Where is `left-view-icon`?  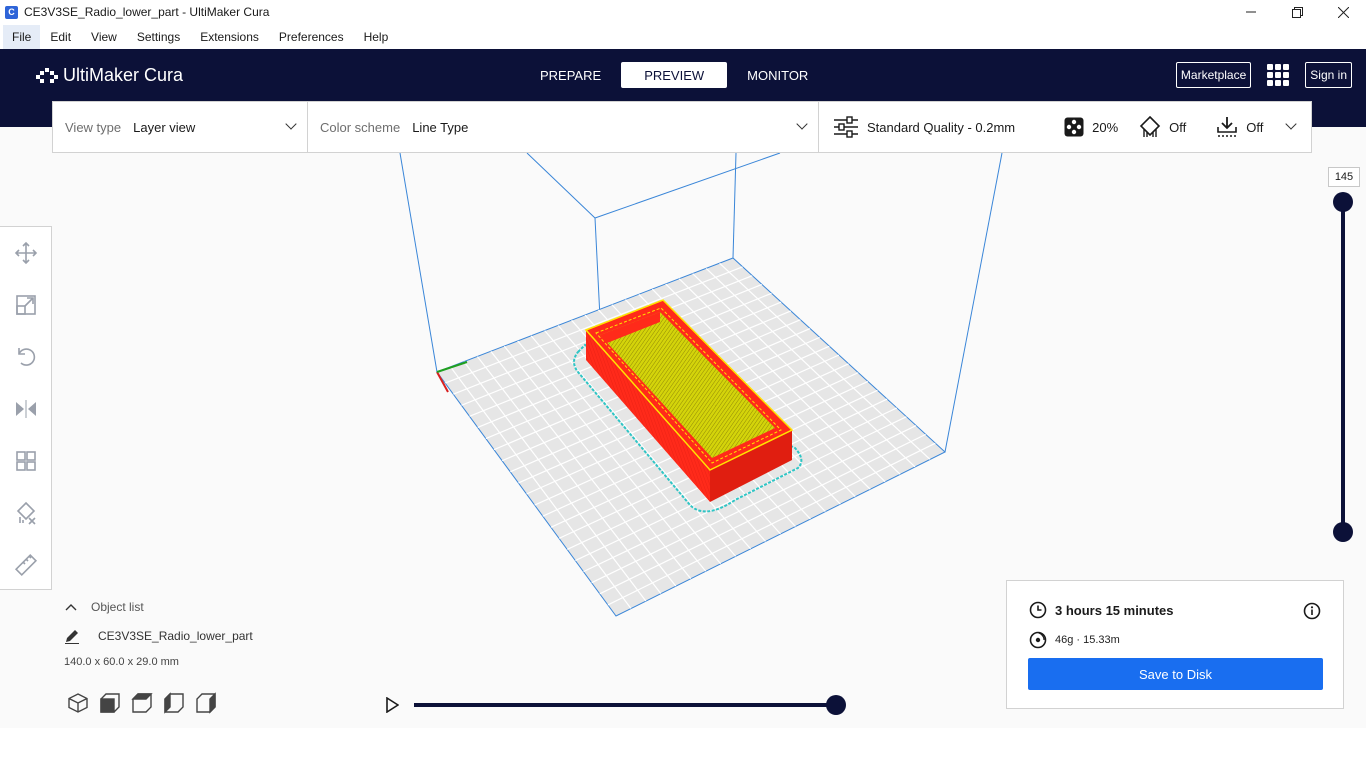 left-view-icon is located at coordinates (174, 703).